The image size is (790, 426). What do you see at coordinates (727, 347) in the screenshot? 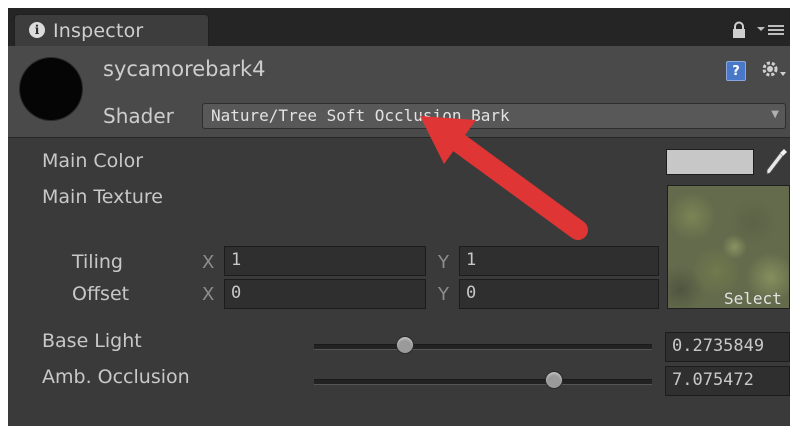
I see `base-light-field: 0.2735849` at bounding box center [727, 347].